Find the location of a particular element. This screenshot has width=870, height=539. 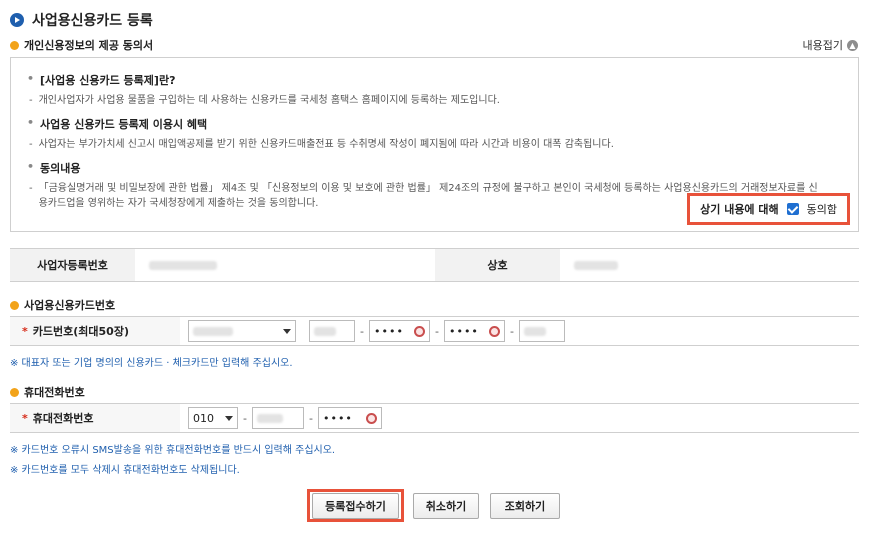

phone-last-input: •••• is located at coordinates (349, 418).